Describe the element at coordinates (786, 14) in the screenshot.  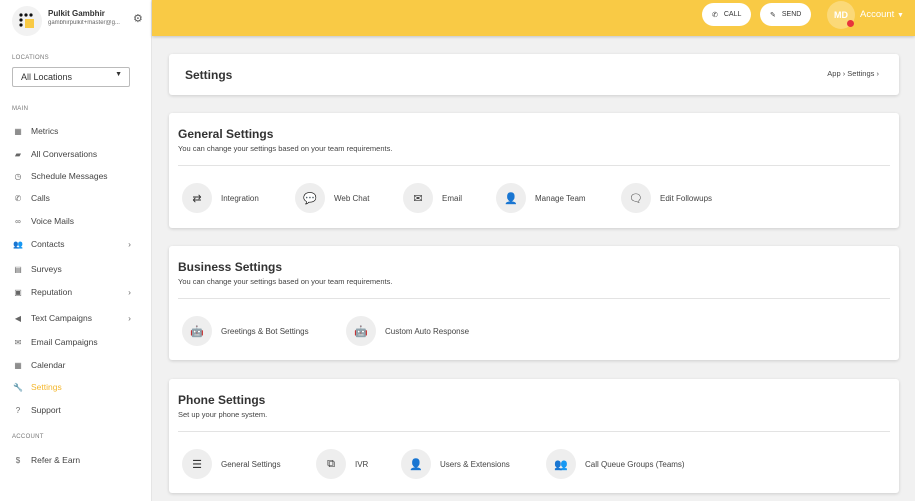
I see `send-button: ✎ SEND` at that location.